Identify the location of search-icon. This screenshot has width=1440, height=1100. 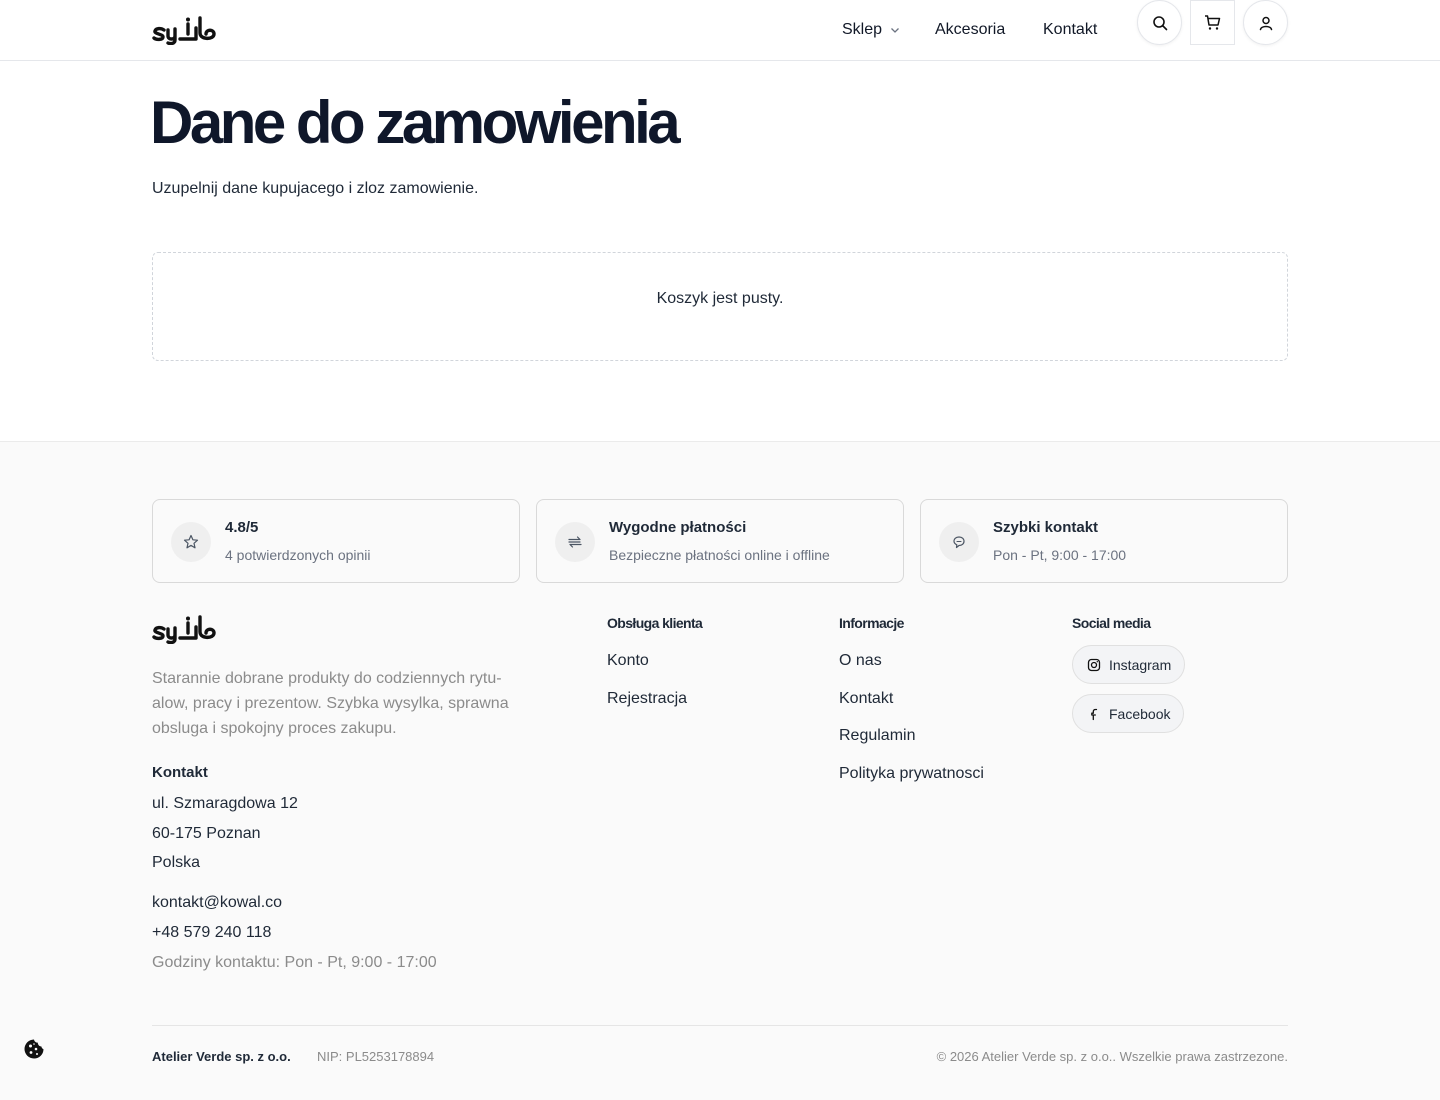
(1159, 22).